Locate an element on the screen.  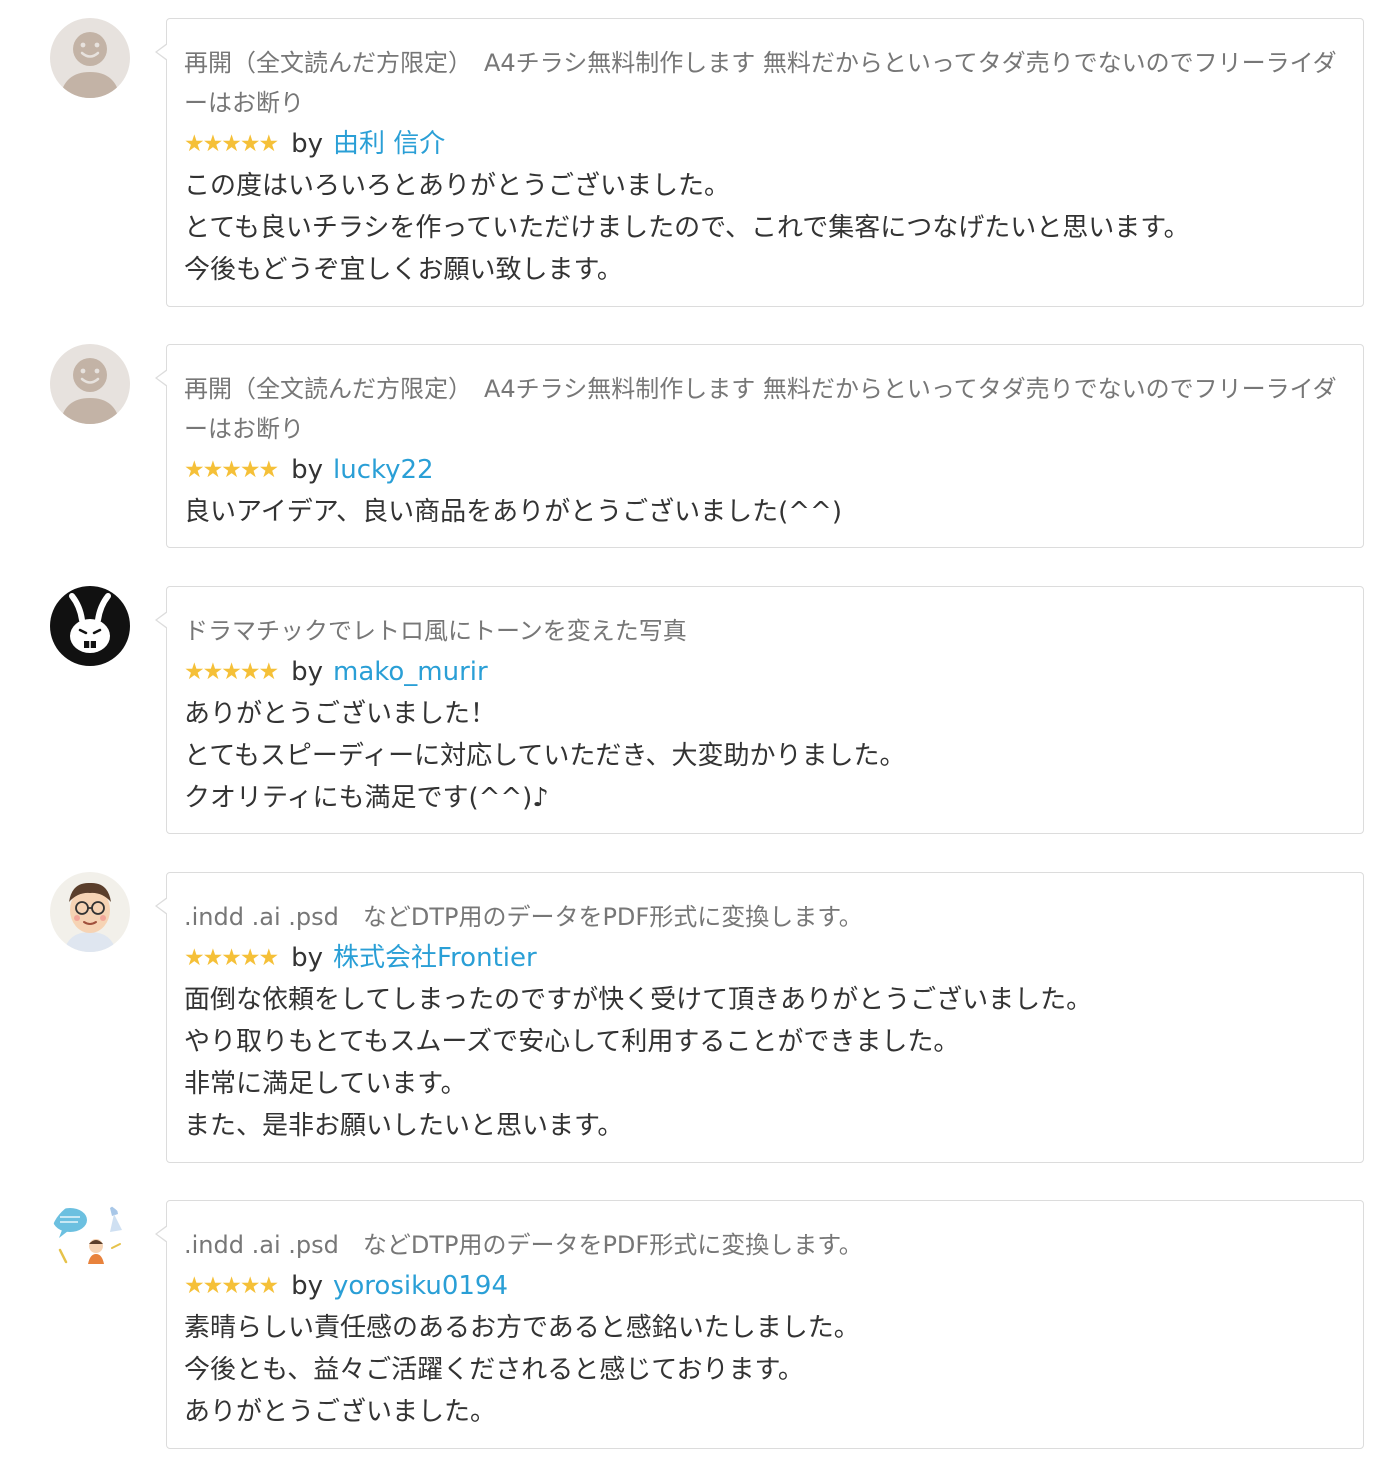
rabbit-avatar-icon is located at coordinates (90, 626).